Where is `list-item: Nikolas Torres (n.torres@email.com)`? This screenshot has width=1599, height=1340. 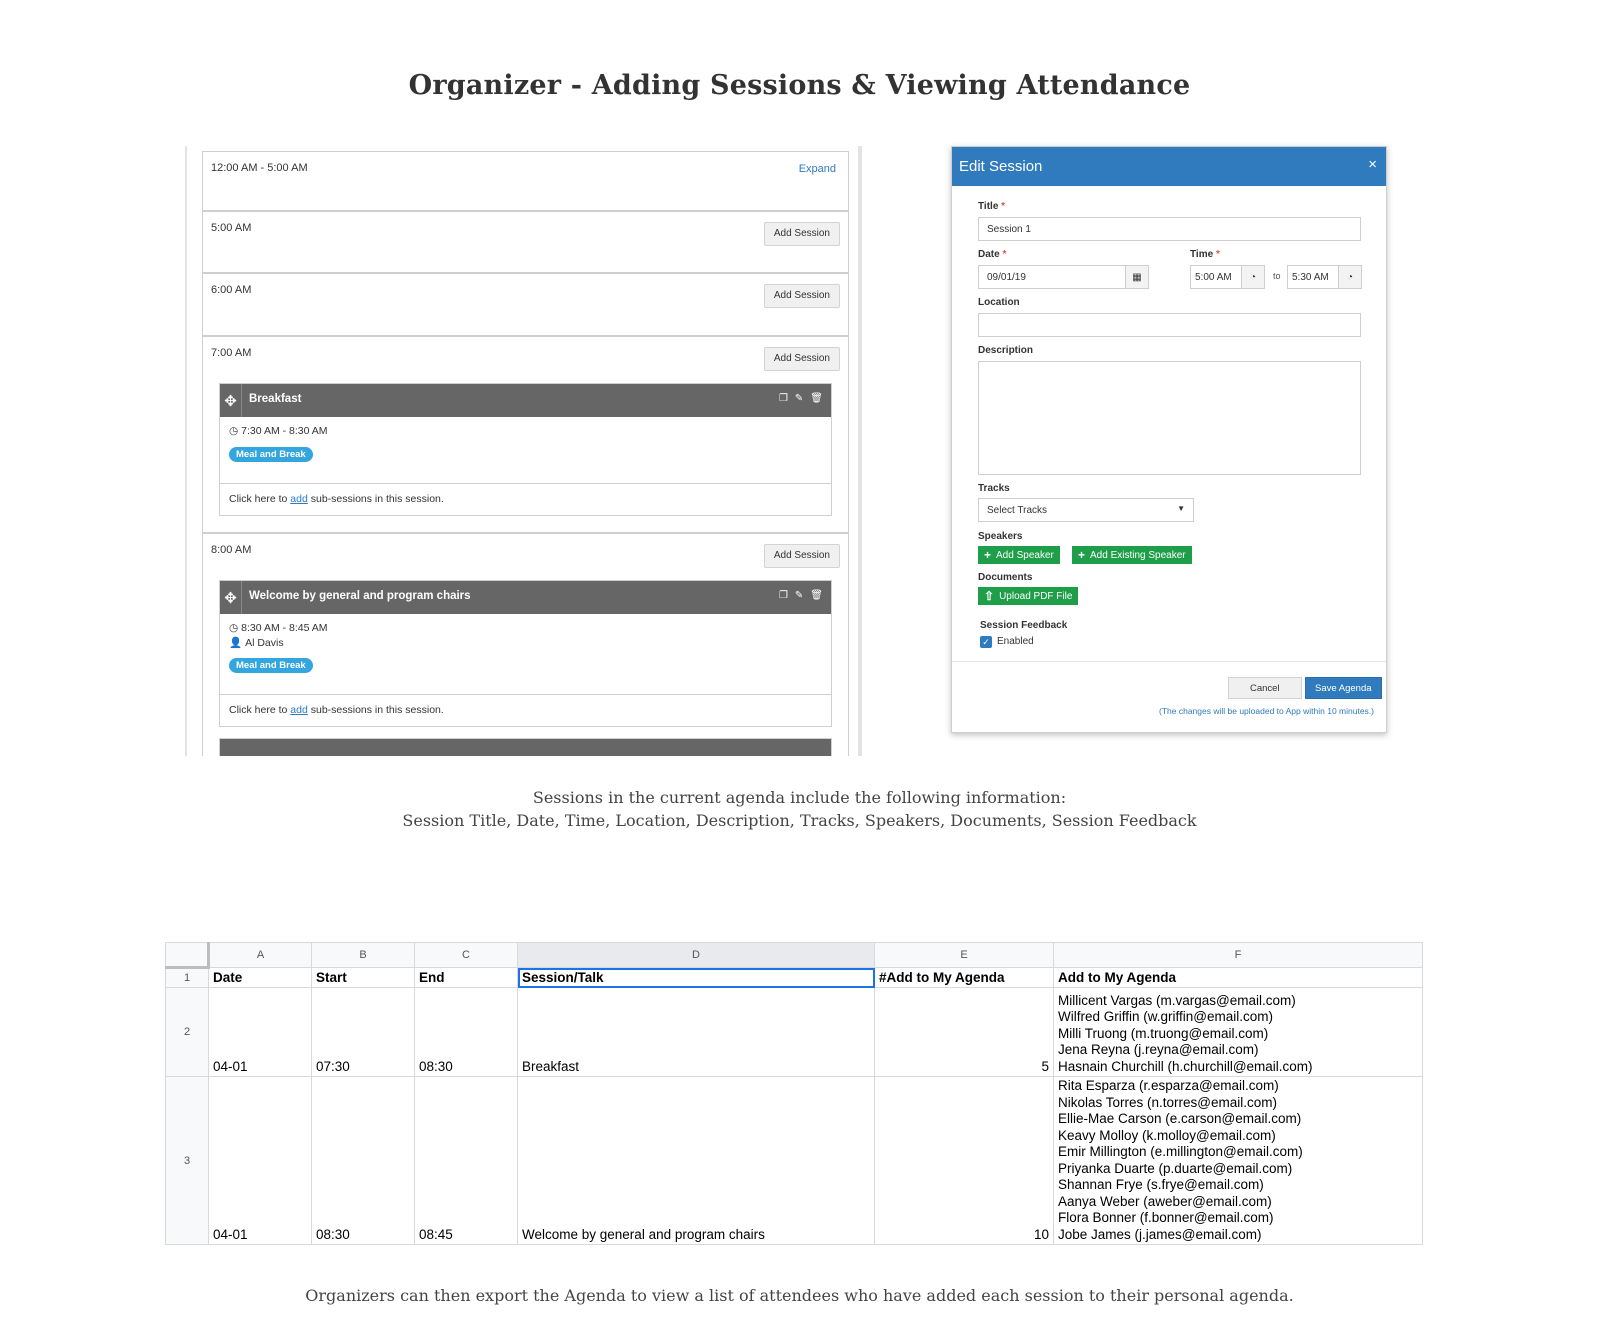 list-item: Nikolas Torres (n.torres@email.com) is located at coordinates (1168, 1102).